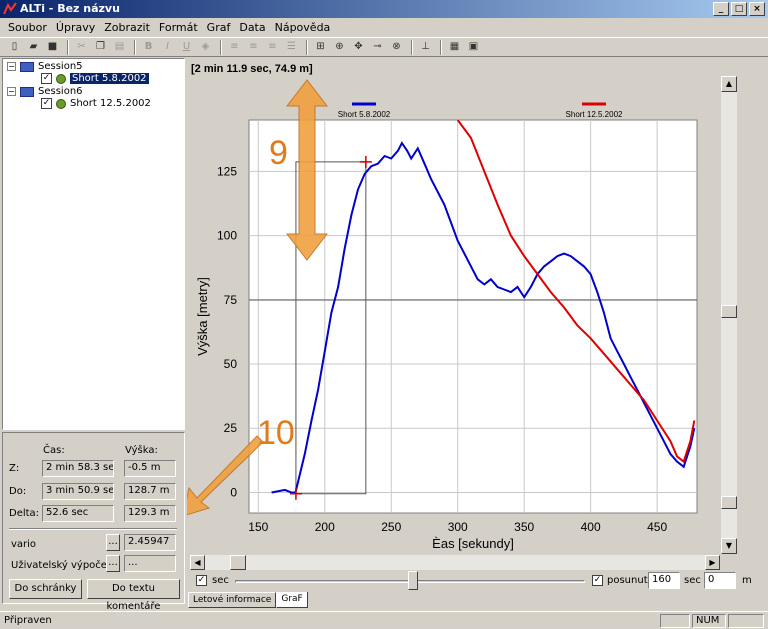  Describe the element at coordinates (167, 47) in the screenshot. I see `italic-icon: I` at that location.